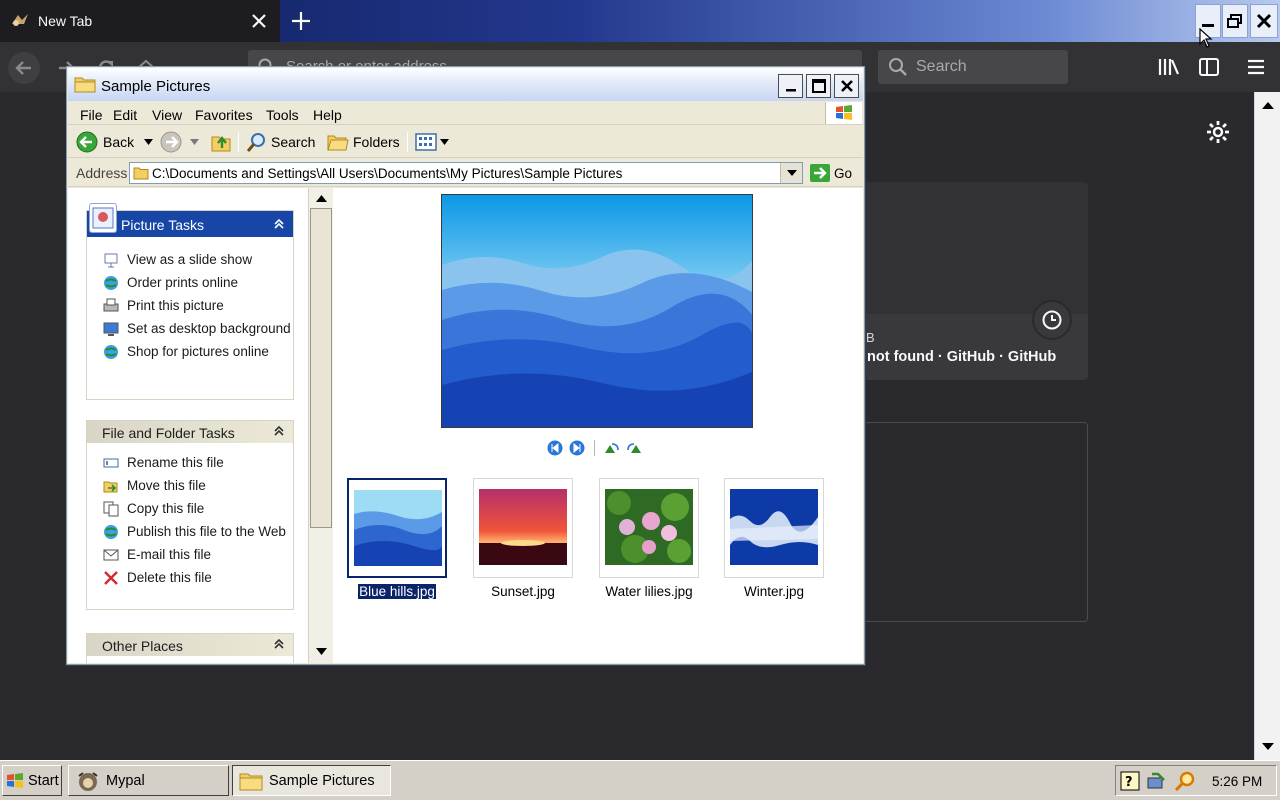 The width and height of the screenshot is (1280, 800). I want to click on forward-dropdown-icon, so click(194, 142).